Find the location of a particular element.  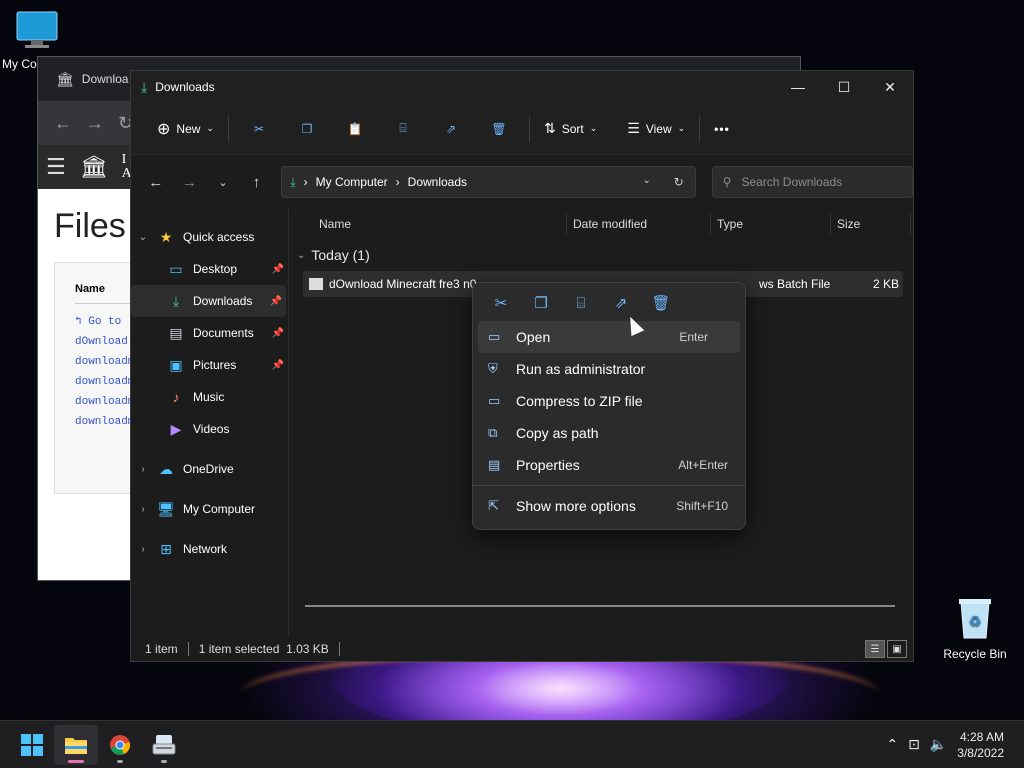

group-header-today: ⌄ Today (1) is located at coordinates (605, 255).